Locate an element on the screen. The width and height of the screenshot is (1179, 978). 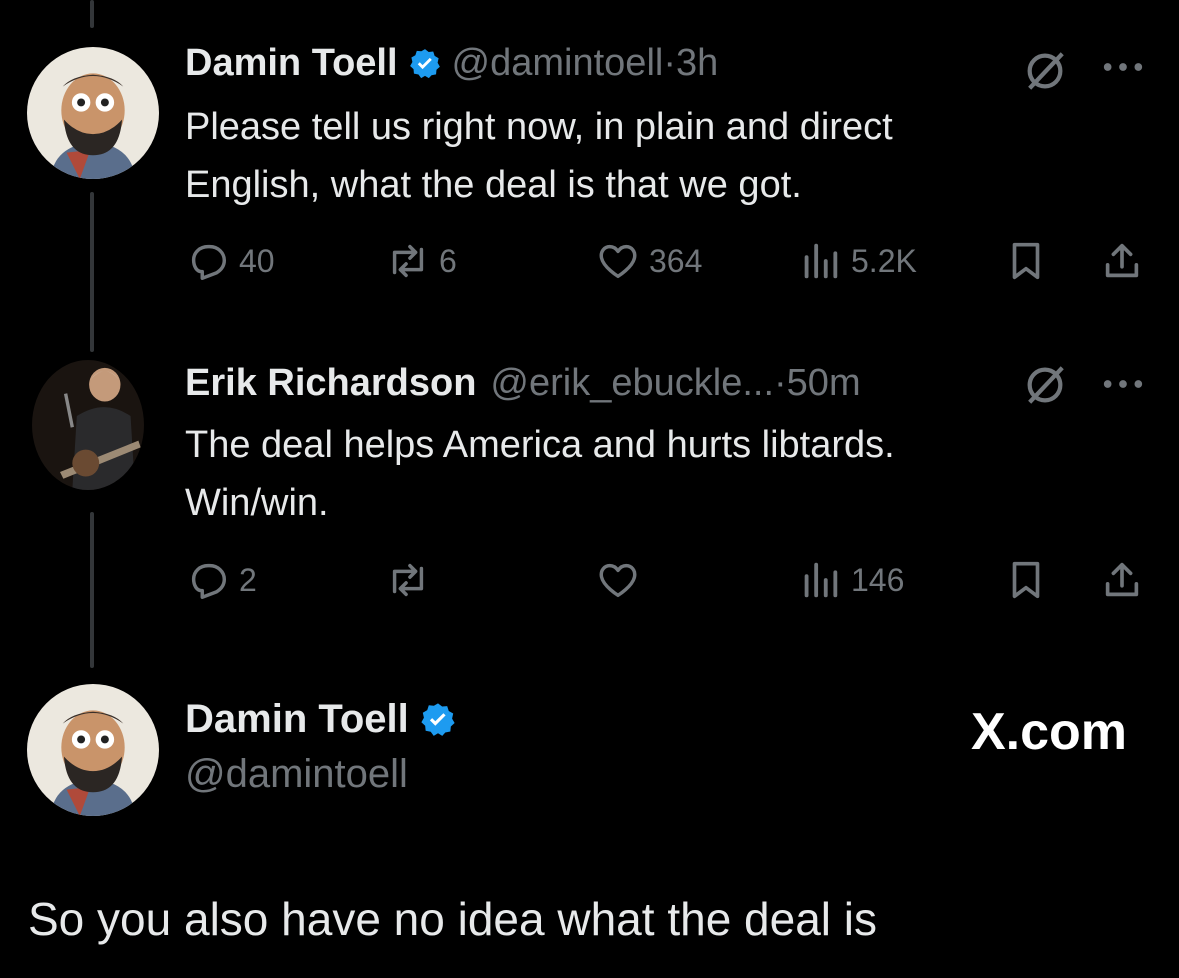
views-count: 146 is located at coordinates (878, 579).